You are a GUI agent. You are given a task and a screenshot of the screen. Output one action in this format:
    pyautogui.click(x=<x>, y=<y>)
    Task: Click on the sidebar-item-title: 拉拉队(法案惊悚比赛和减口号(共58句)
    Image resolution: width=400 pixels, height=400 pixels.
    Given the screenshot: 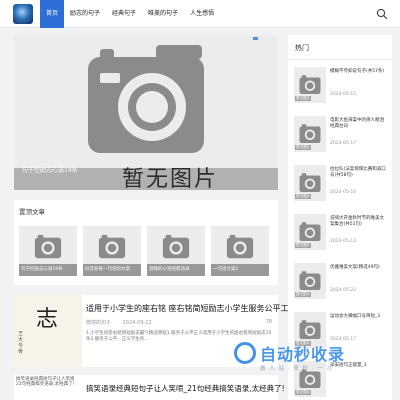 What is the action you would take?
    pyautogui.click(x=359, y=173)
    